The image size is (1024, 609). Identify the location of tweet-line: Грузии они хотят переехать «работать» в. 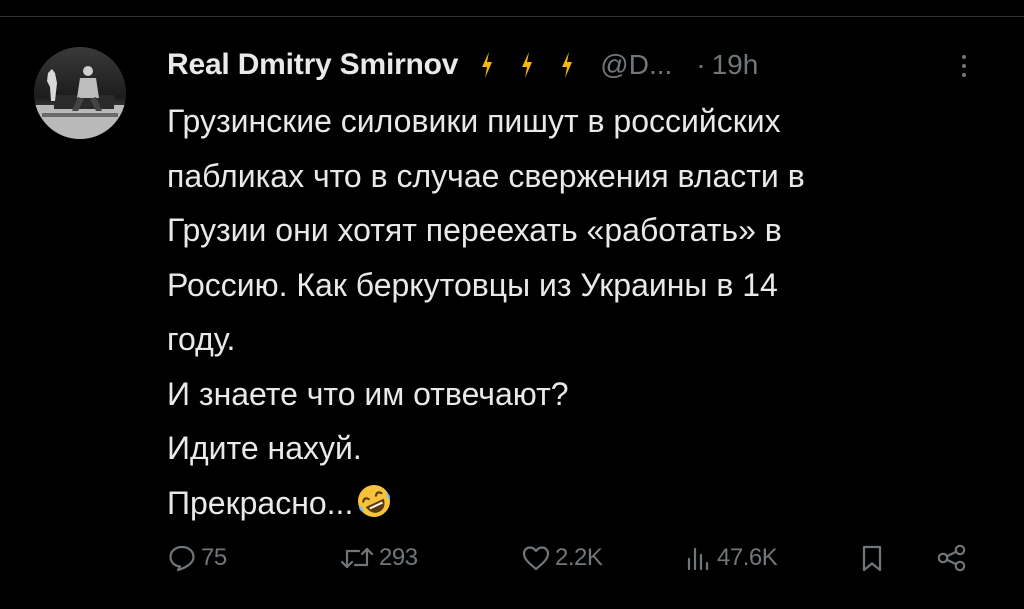
(474, 230).